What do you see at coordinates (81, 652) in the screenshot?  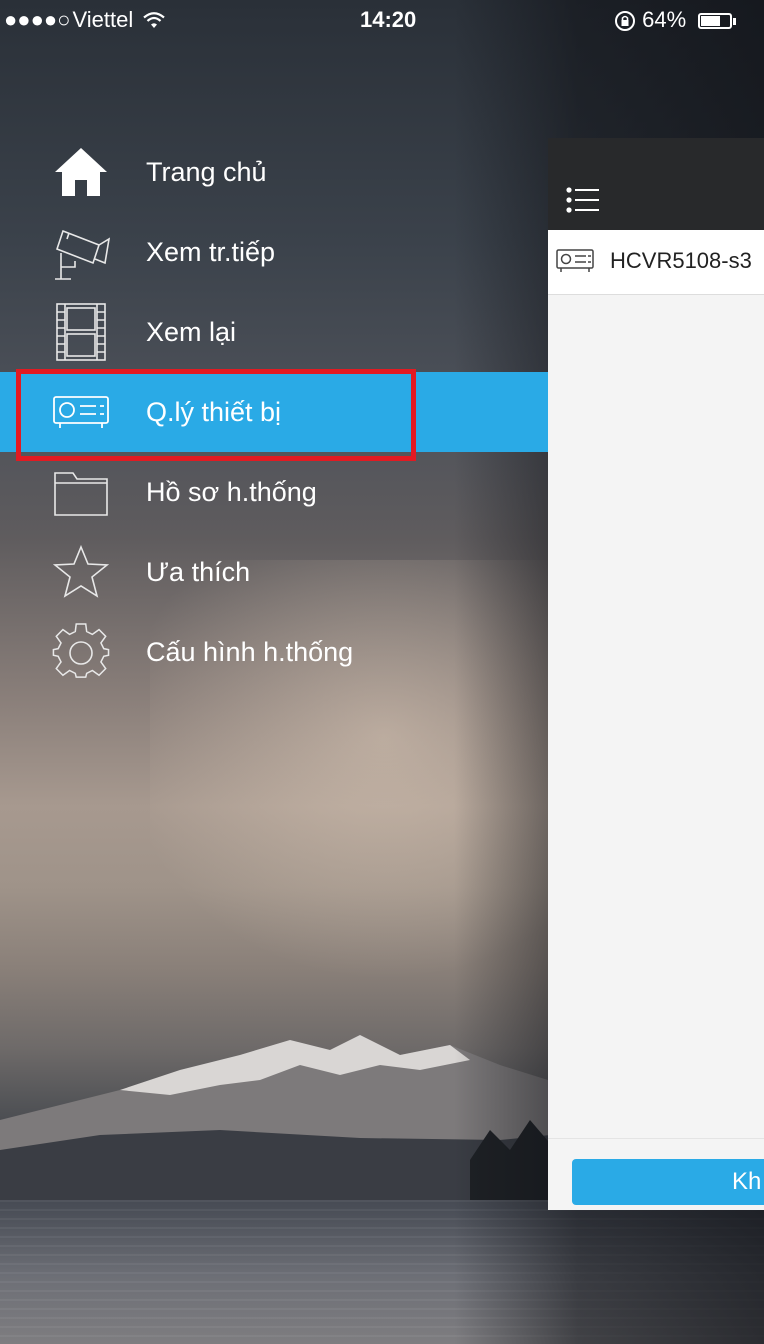 I see `gear-icon` at bounding box center [81, 652].